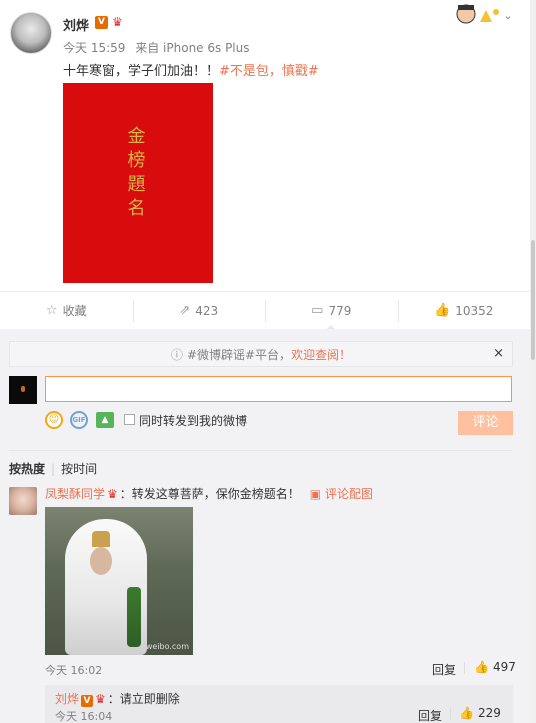  What do you see at coordinates (239, 354) in the screenshot?
I see `notice-text: #微博辟谣#平台，` at bounding box center [239, 354].